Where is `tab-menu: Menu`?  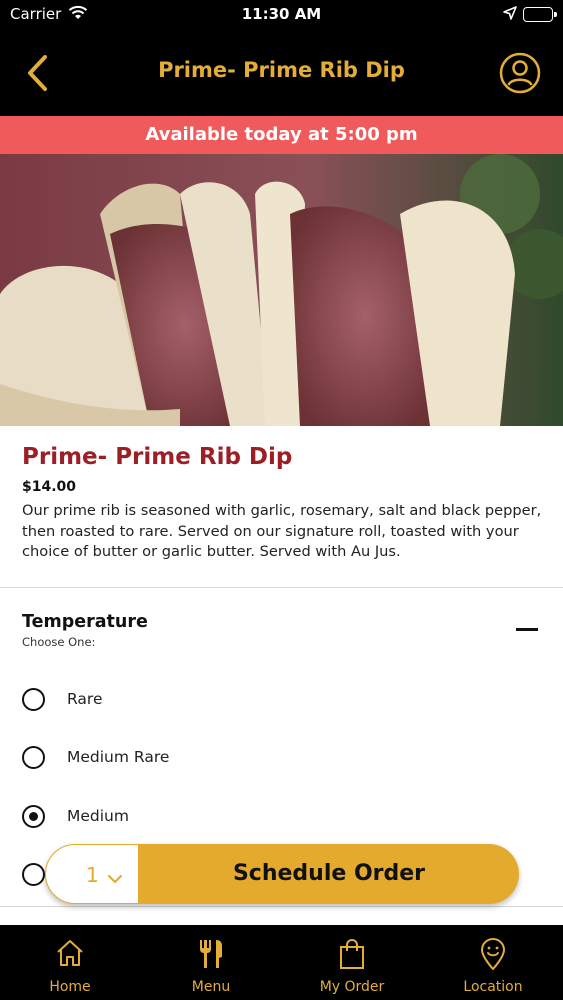
tab-menu: Menu is located at coordinates (211, 962).